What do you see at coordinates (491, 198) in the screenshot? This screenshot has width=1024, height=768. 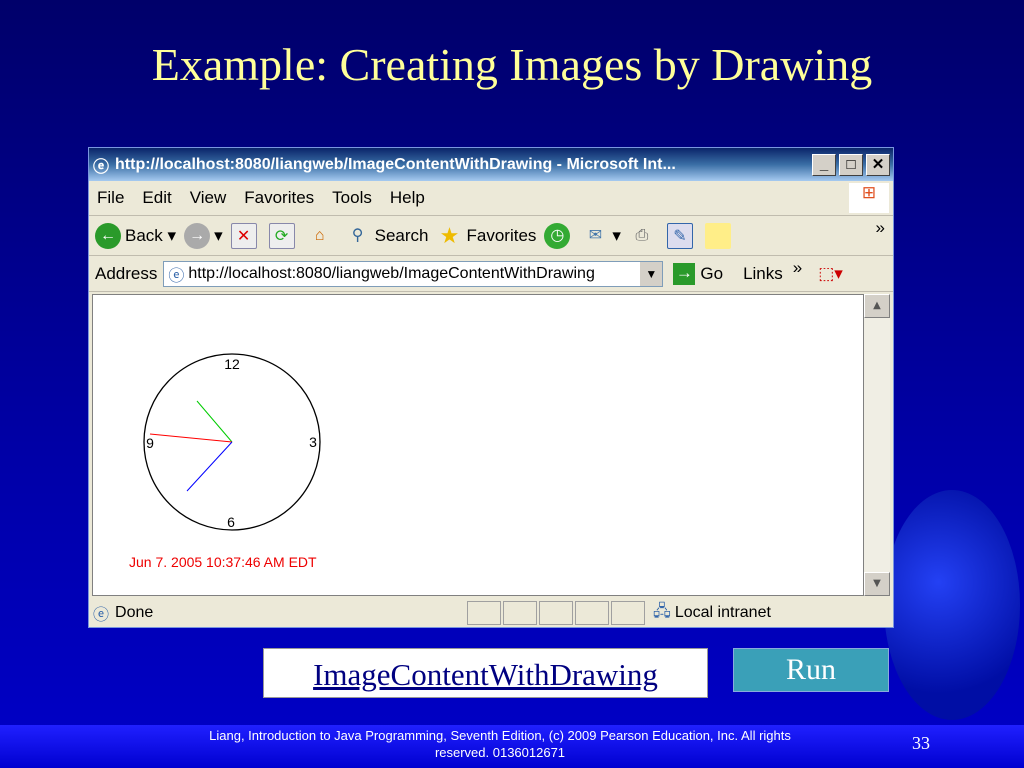 I see `menu-bar: File Edit View Favorites Tools Help ⊞` at bounding box center [491, 198].